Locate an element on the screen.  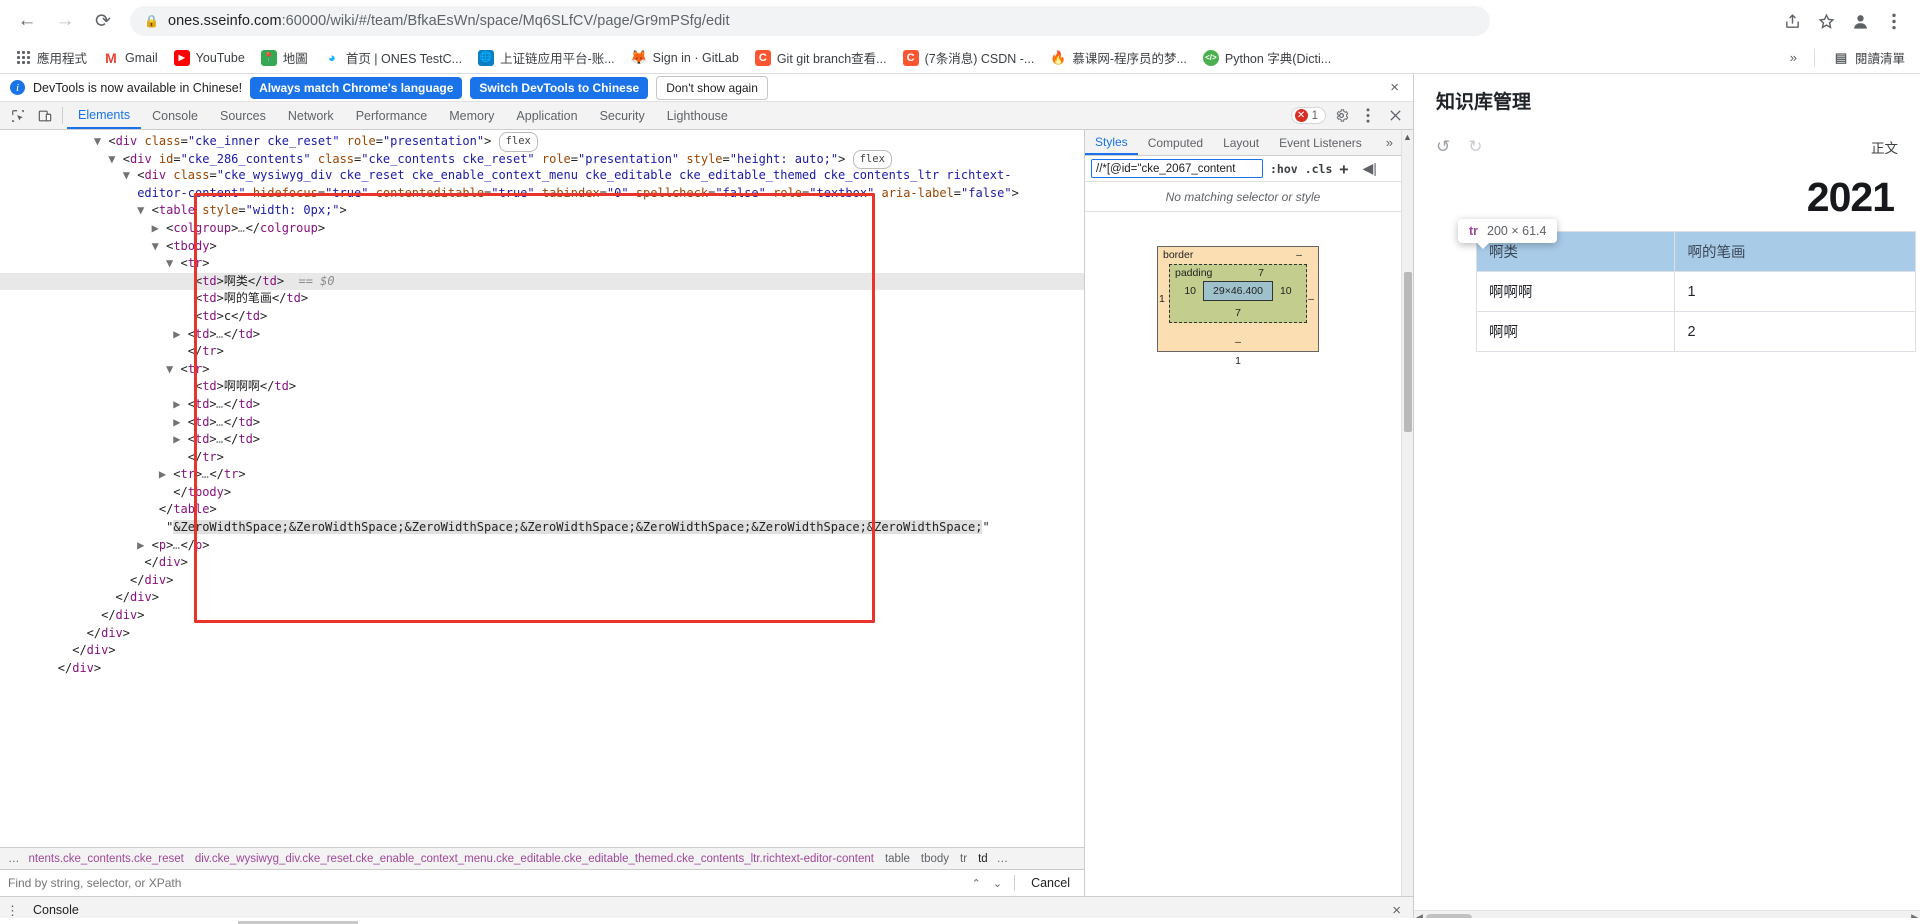
dom-tree-line: ▶ <td>c</td> is located at coordinates (542, 317).